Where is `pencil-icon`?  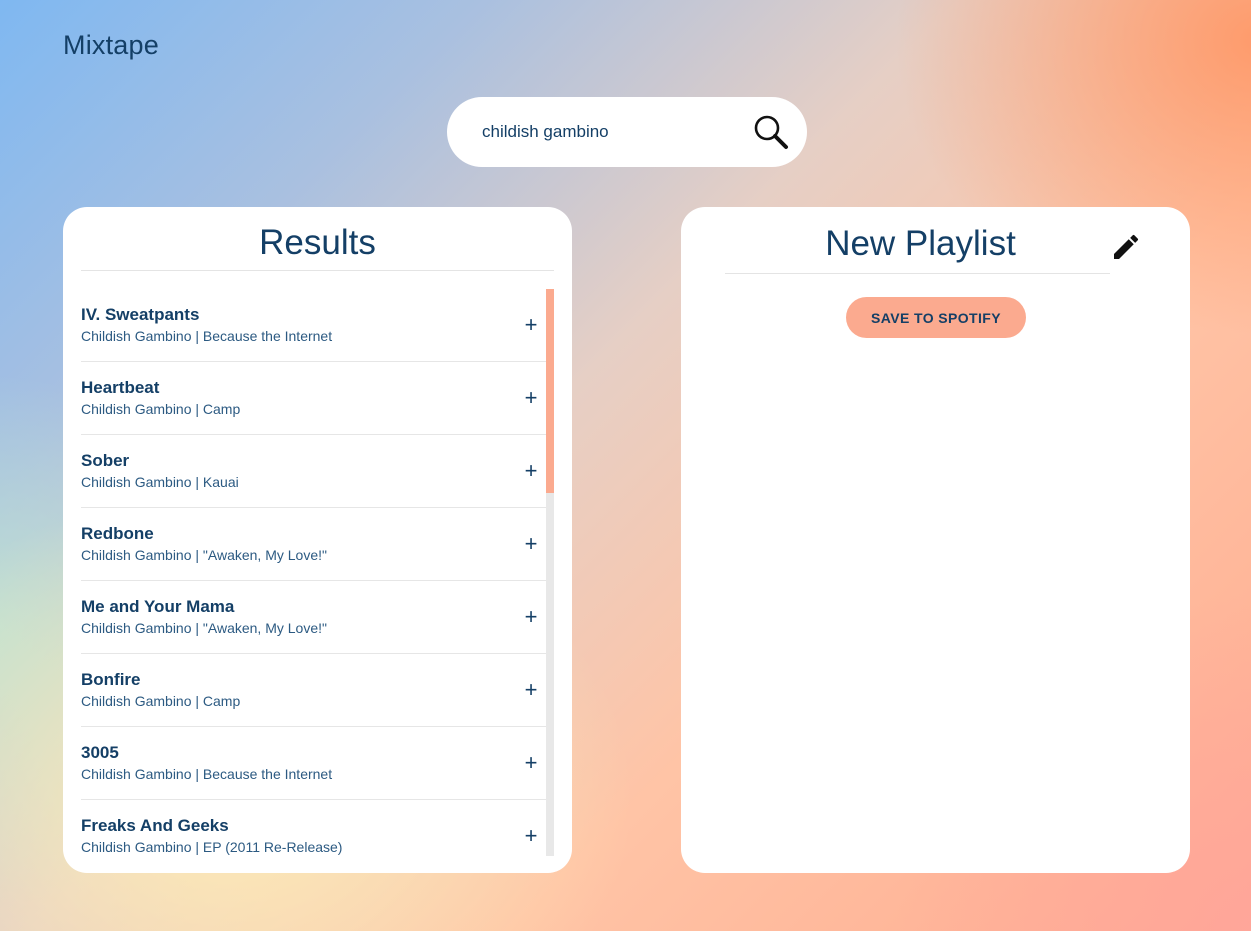 pencil-icon is located at coordinates (1126, 247).